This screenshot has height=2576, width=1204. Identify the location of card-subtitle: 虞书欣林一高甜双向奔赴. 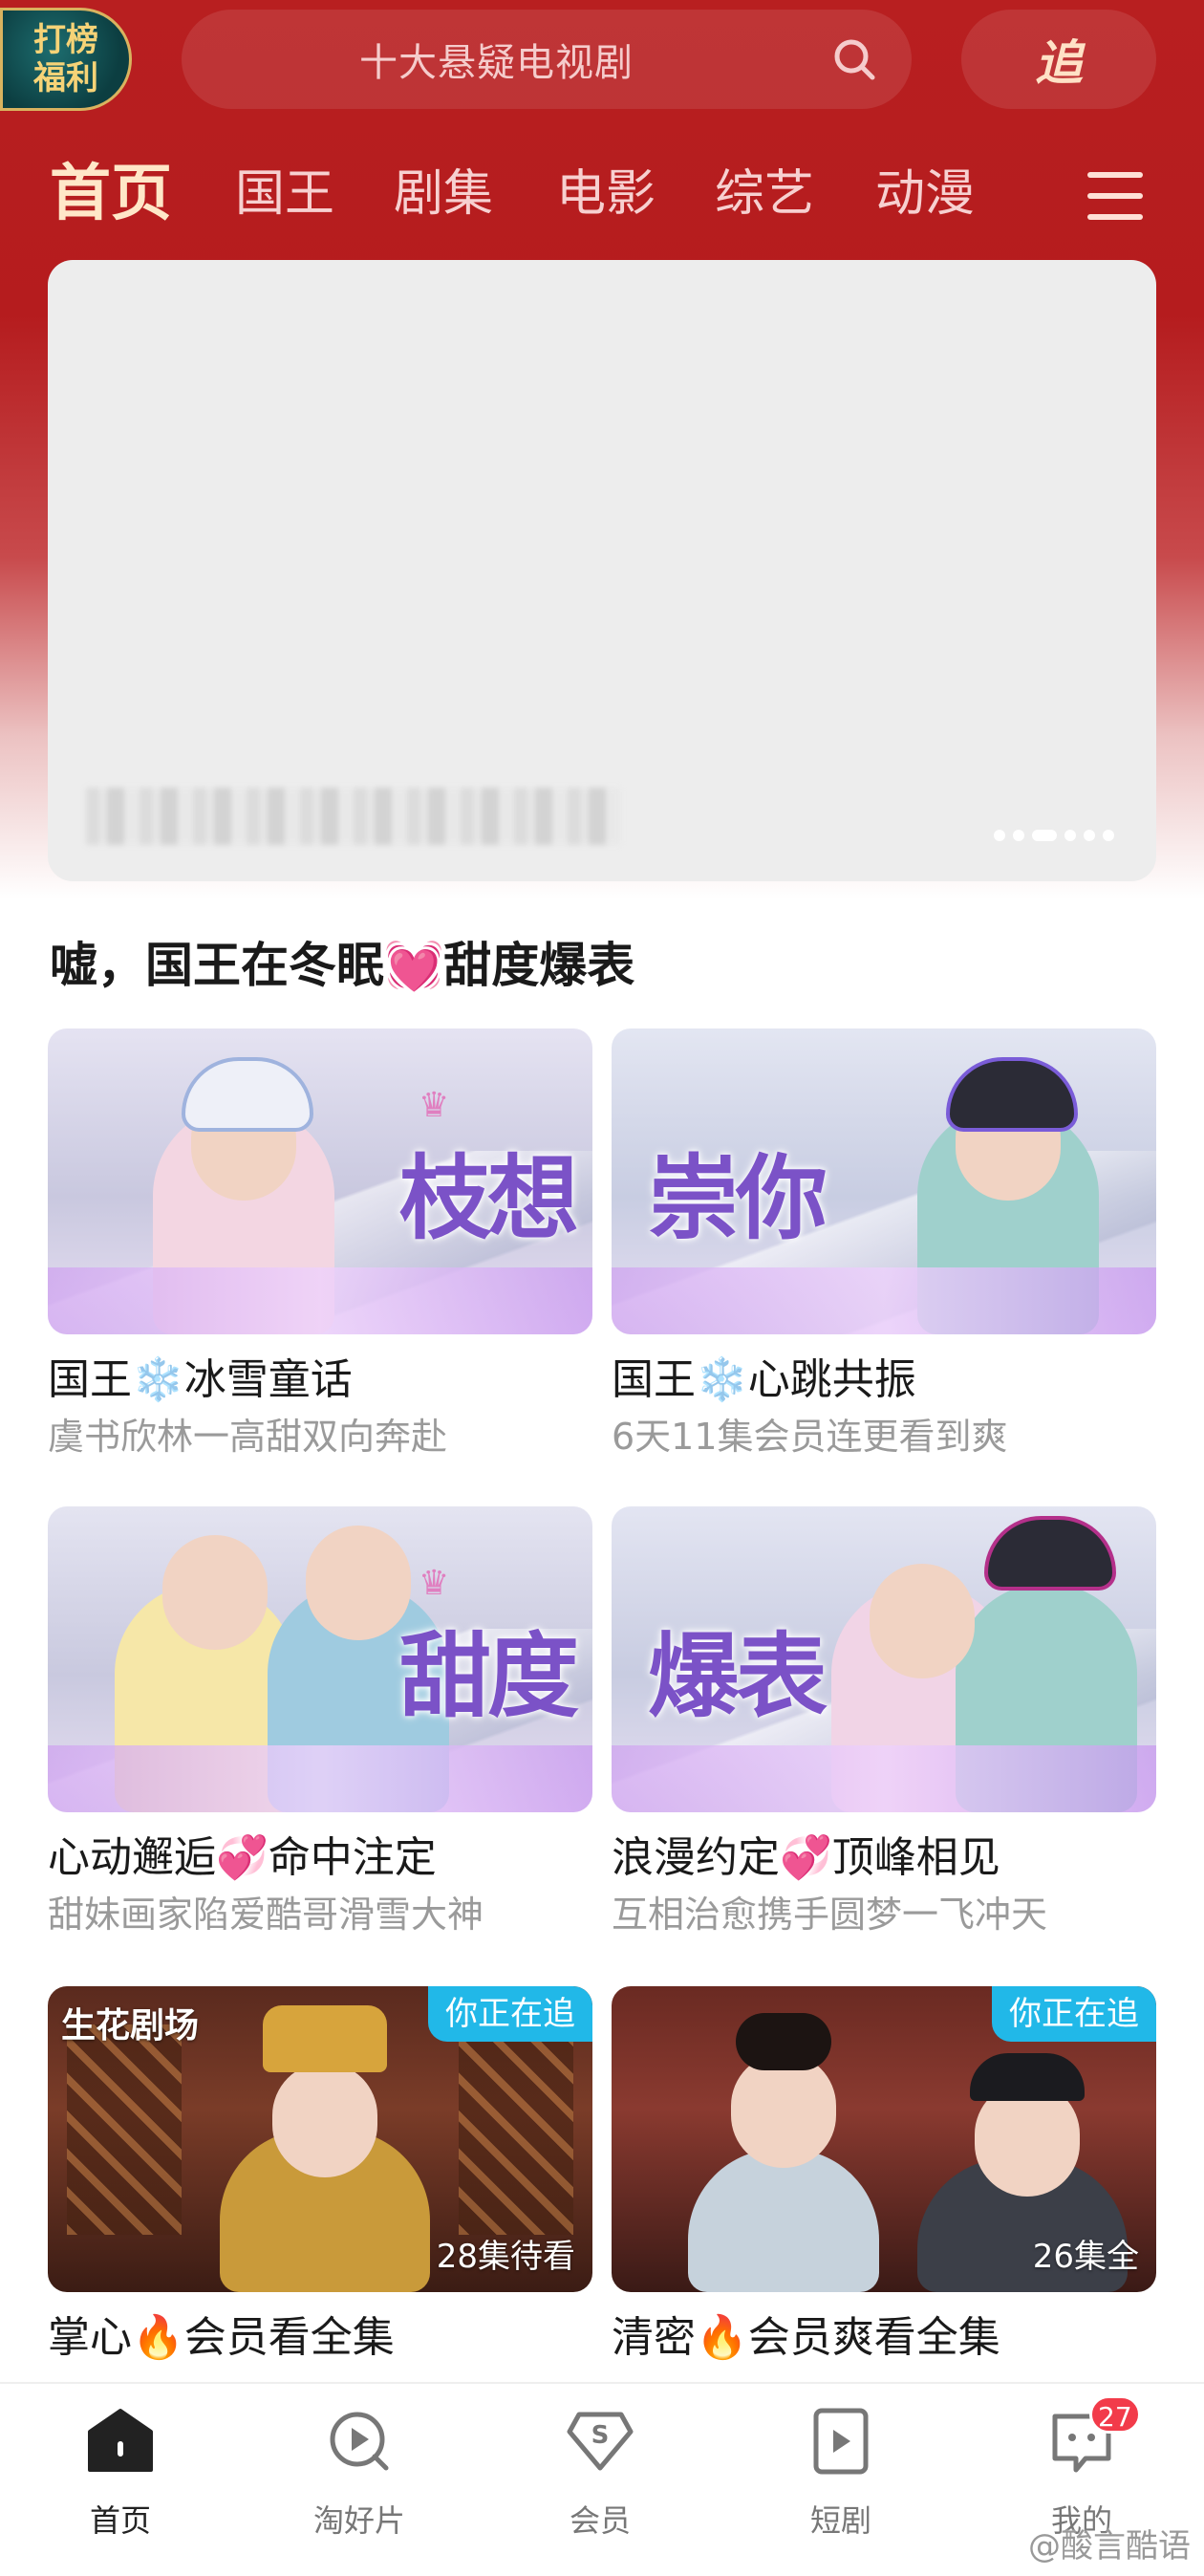
(248, 1437).